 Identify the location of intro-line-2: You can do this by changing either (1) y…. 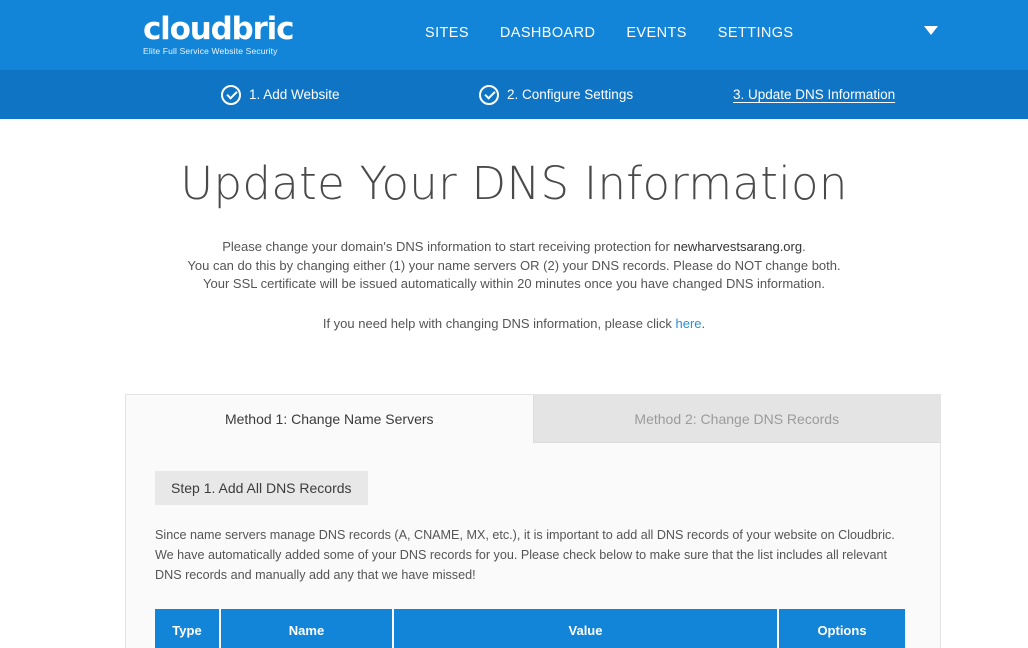
(514, 265).